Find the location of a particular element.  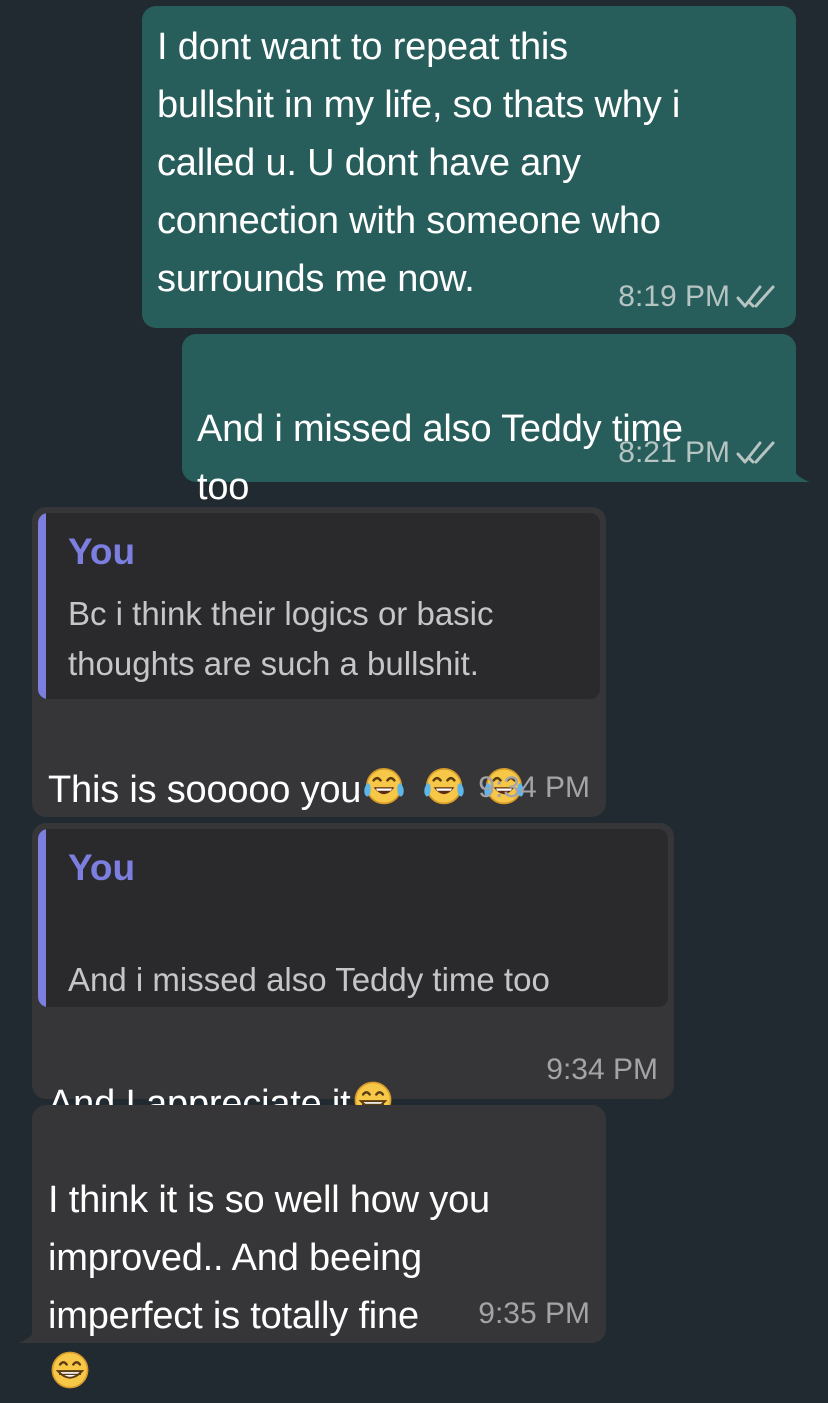

message-text-content: This is sooooo you is located at coordinates (205, 790).